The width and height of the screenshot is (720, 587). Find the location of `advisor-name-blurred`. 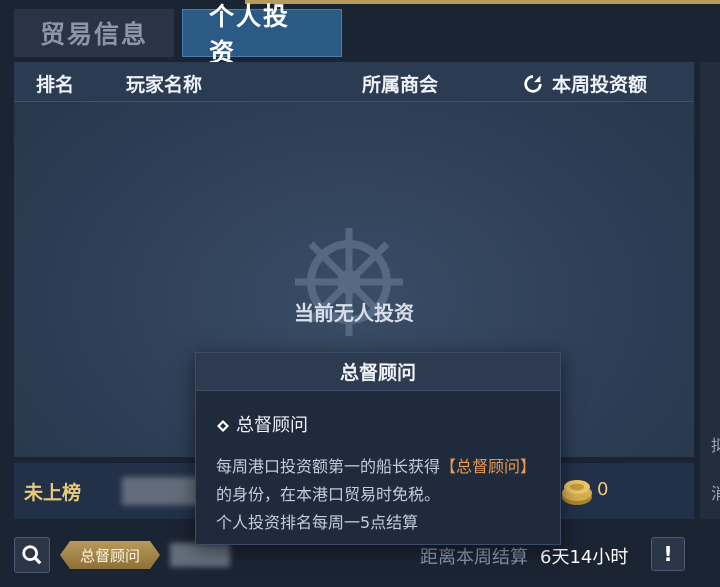

advisor-name-blurred is located at coordinates (200, 555).